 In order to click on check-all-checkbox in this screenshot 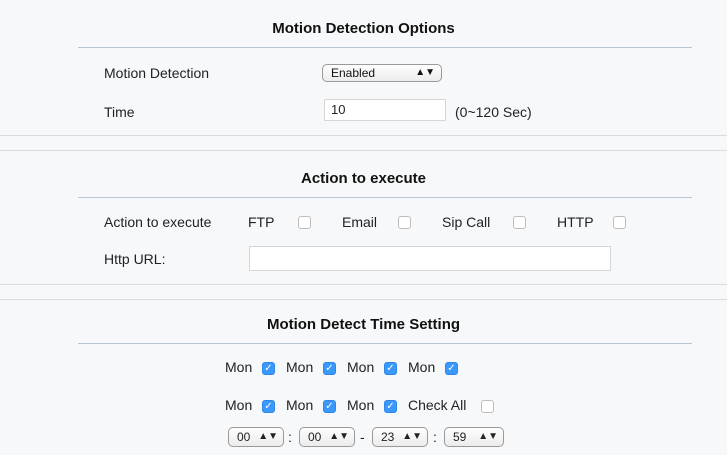, I will do `click(487, 406)`.